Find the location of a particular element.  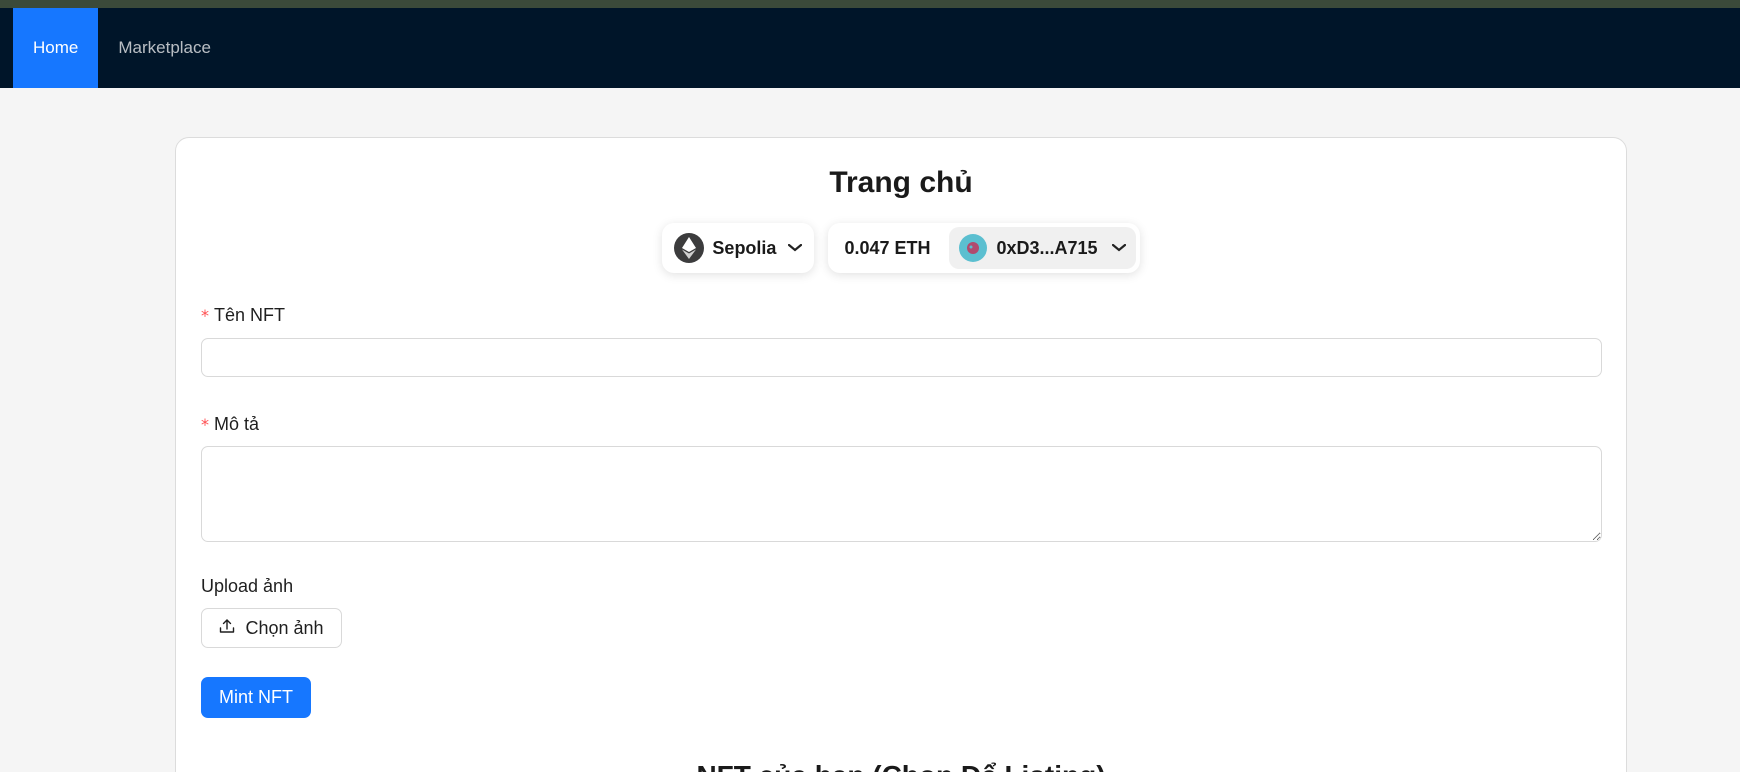

description-label-text: Mô tả is located at coordinates (237, 424).